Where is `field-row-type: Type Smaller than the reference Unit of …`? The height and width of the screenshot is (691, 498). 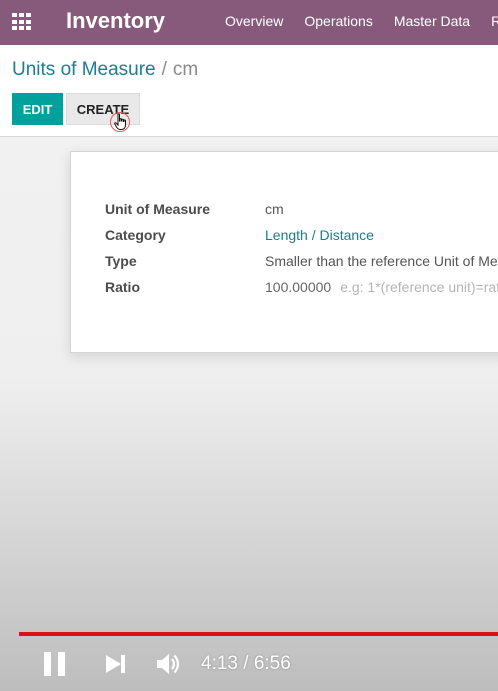
field-row-type: Type Smaller than the reference Unit of … is located at coordinates (301, 263).